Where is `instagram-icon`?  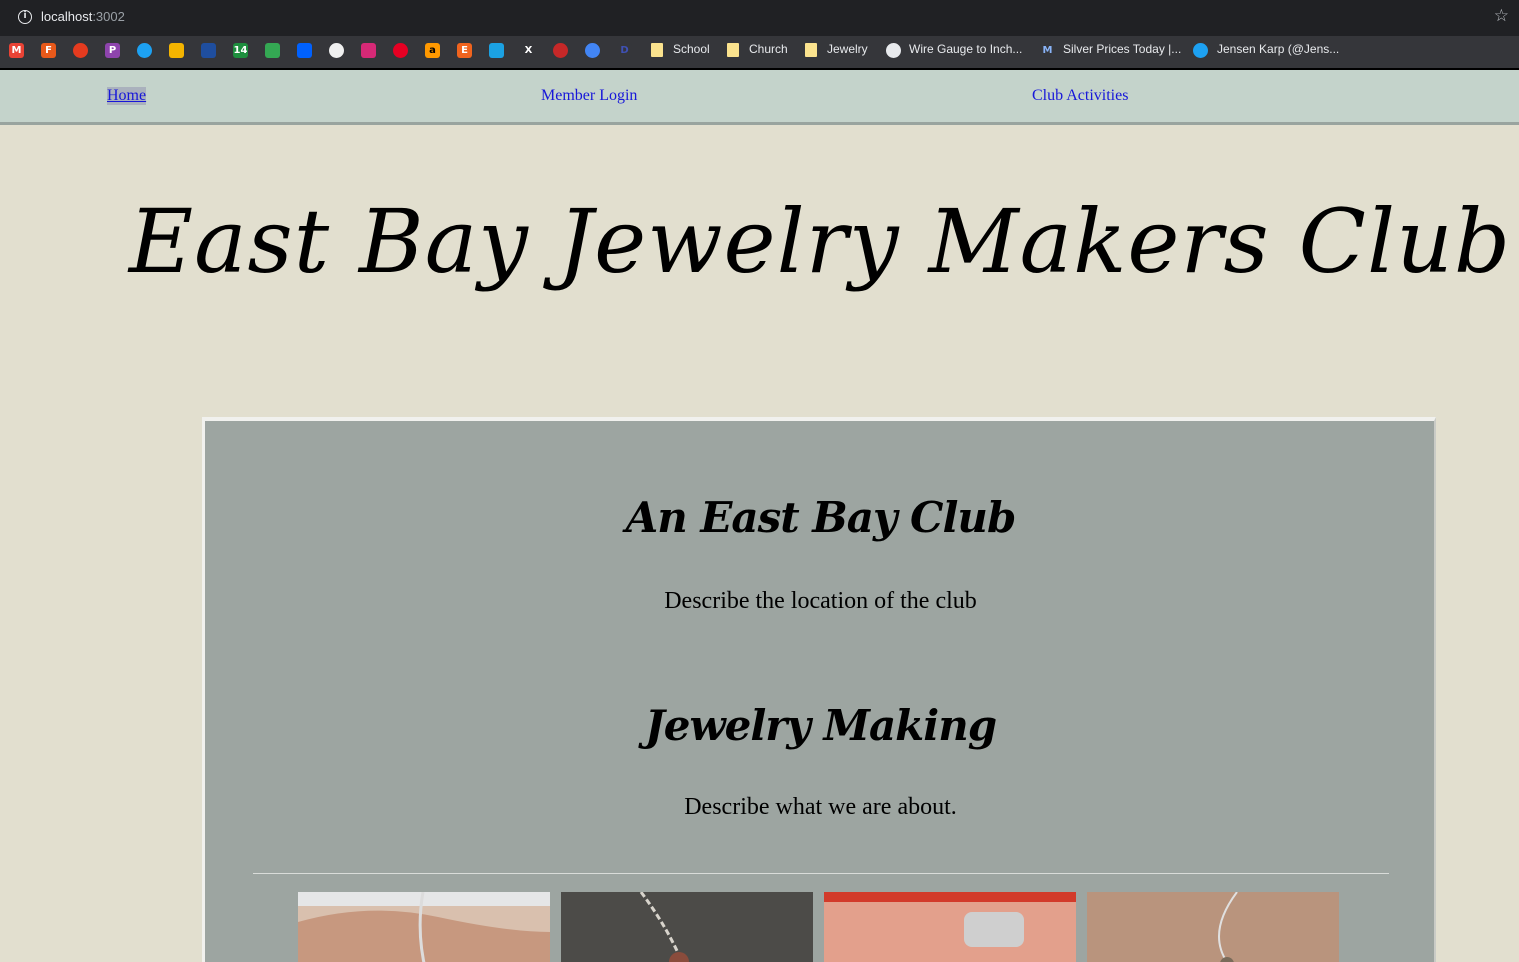
instagram-icon is located at coordinates (368, 50).